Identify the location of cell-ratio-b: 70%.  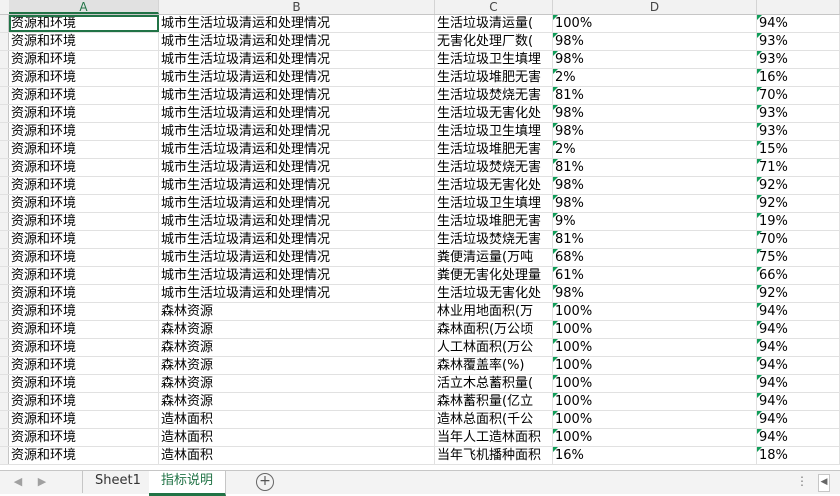
(798, 95).